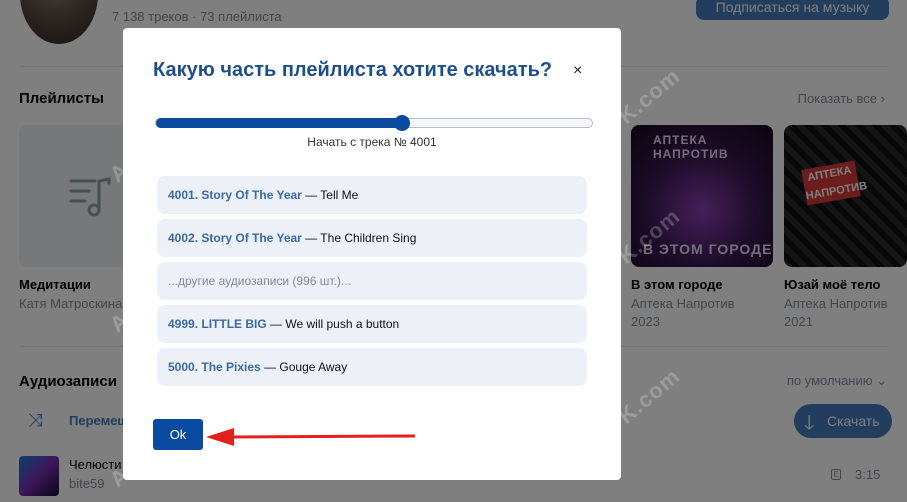 The height and width of the screenshot is (502, 907). What do you see at coordinates (235, 195) in the screenshot?
I see `track-link: 4001. Story Of The Year` at bounding box center [235, 195].